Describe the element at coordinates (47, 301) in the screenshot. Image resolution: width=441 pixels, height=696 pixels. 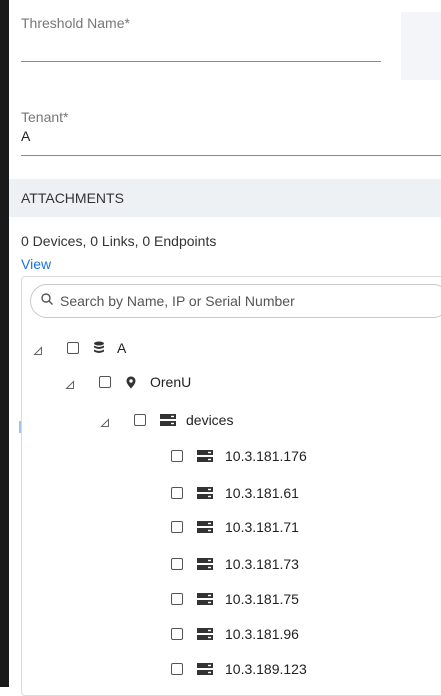
I see `search-icon` at that location.